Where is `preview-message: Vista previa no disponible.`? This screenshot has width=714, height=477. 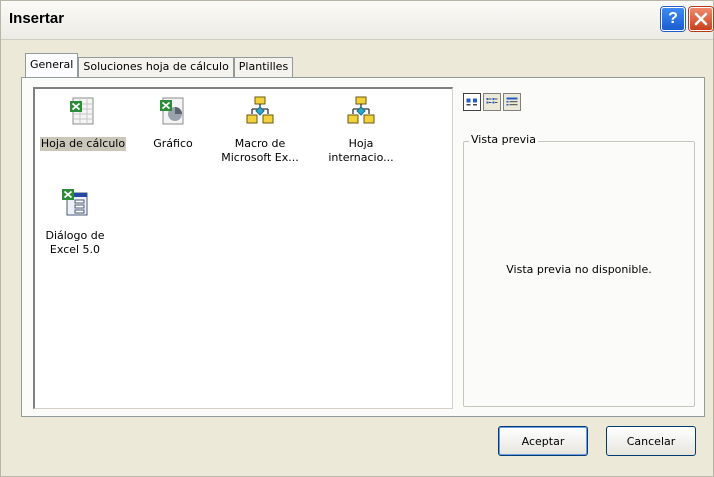
preview-message: Vista previa no disponible. is located at coordinates (579, 269).